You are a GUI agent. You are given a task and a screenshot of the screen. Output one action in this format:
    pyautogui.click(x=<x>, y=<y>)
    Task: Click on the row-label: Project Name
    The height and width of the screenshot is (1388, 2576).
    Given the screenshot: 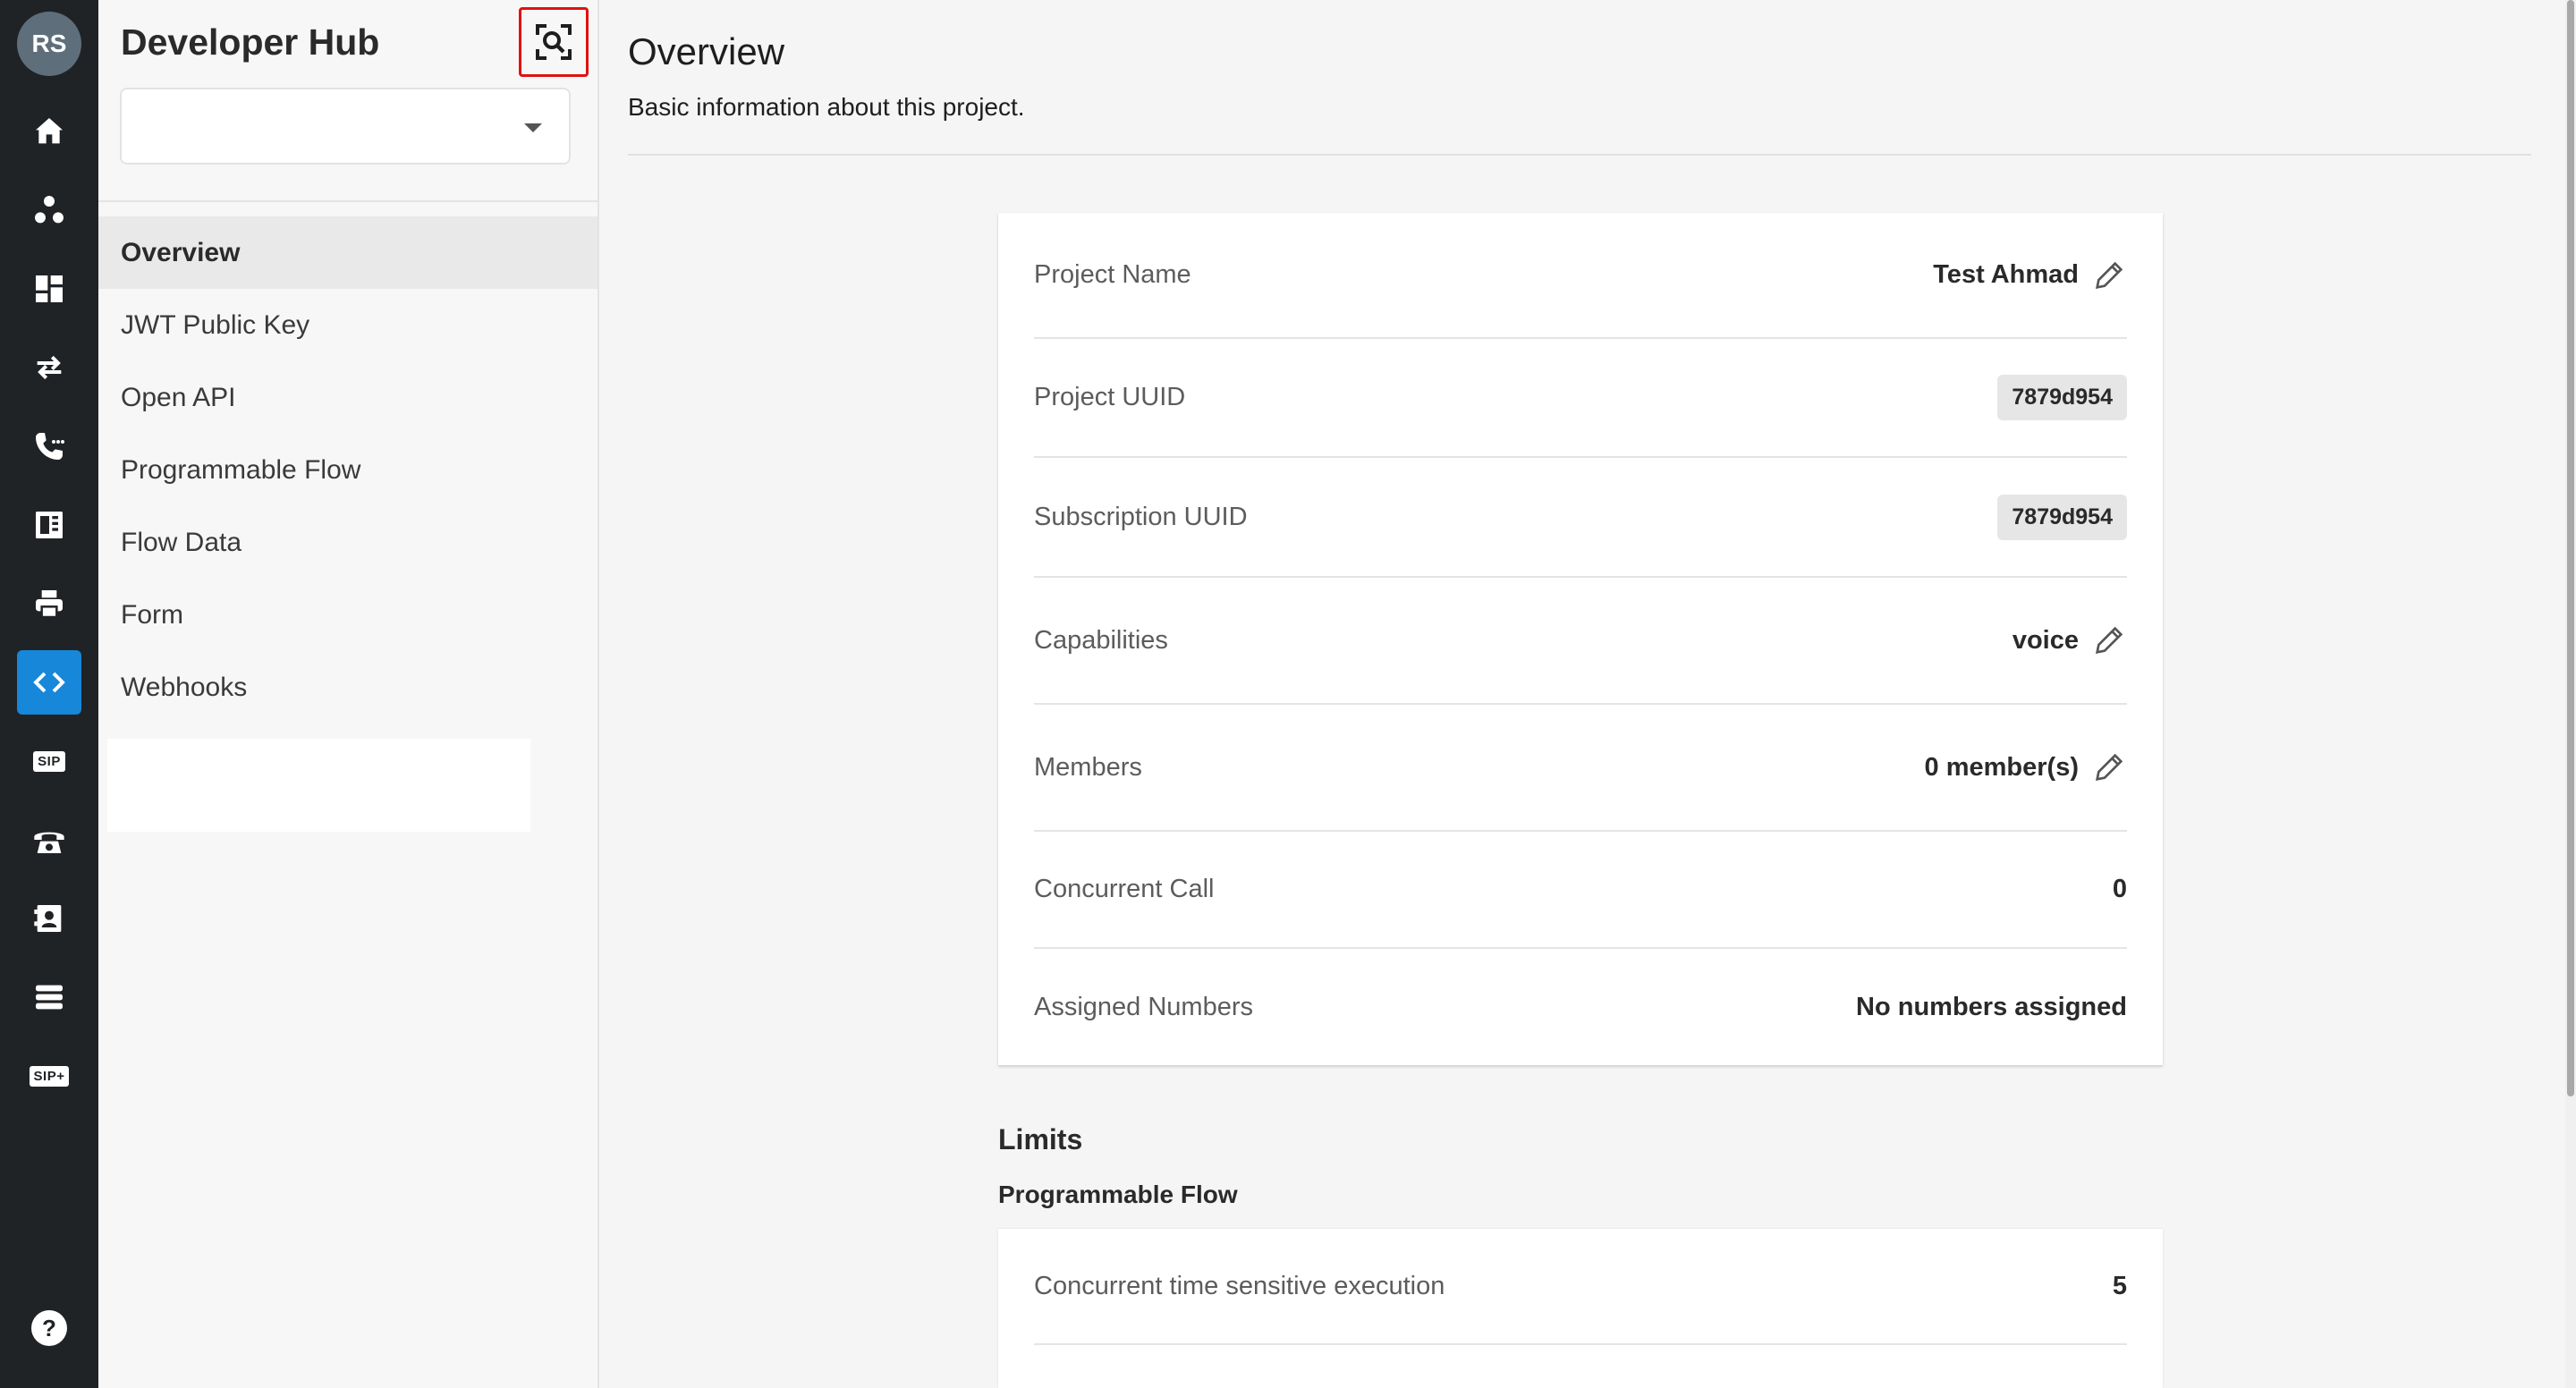 What is the action you would take?
    pyautogui.click(x=1112, y=275)
    